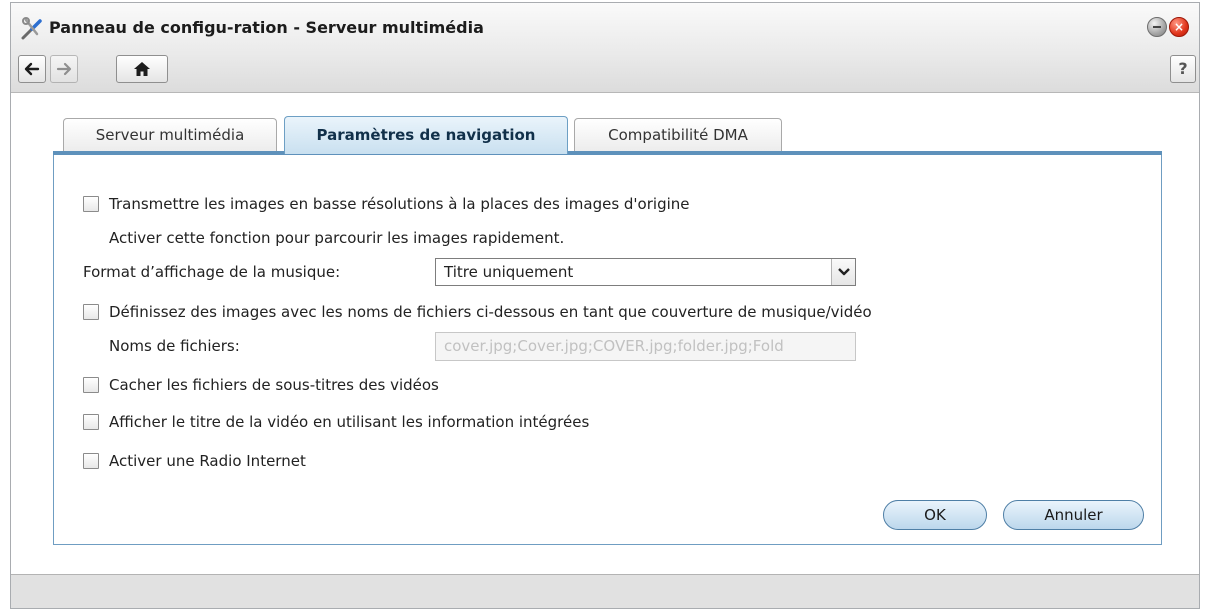 This screenshot has width=1206, height=609. What do you see at coordinates (91, 422) in the screenshot?
I see `video-title-checkbox` at bounding box center [91, 422].